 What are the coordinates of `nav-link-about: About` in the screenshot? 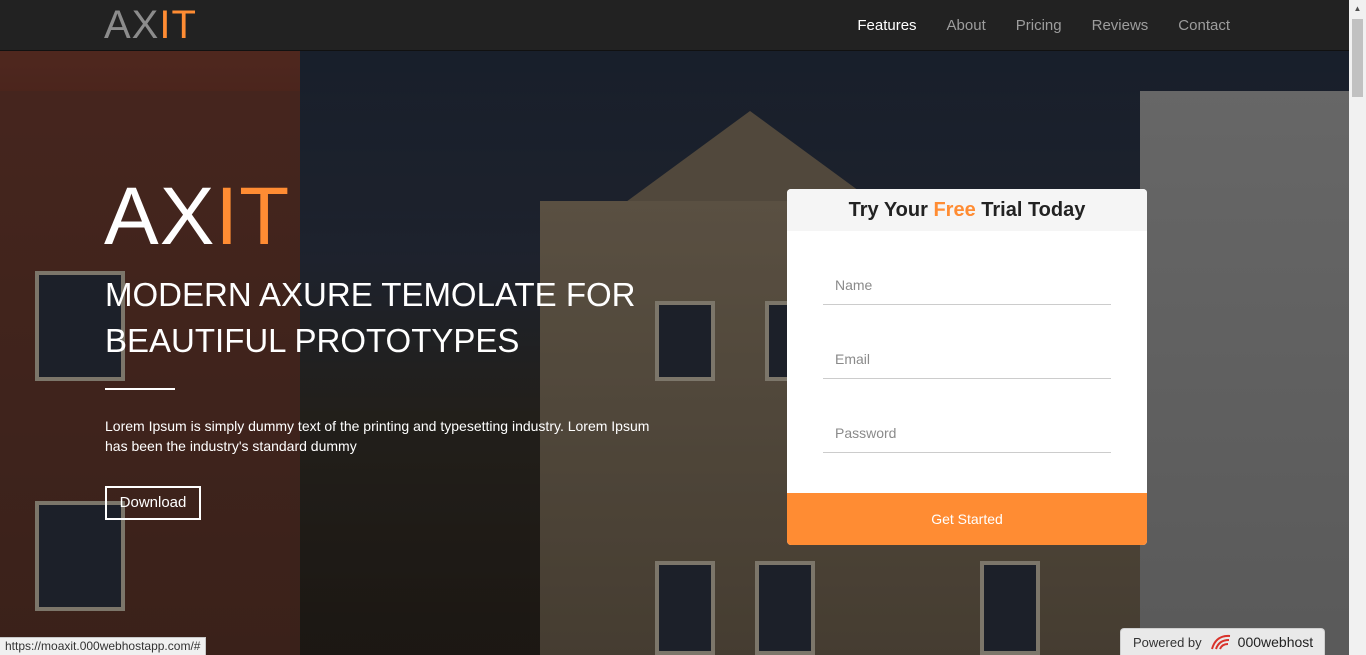 It's located at (966, 25).